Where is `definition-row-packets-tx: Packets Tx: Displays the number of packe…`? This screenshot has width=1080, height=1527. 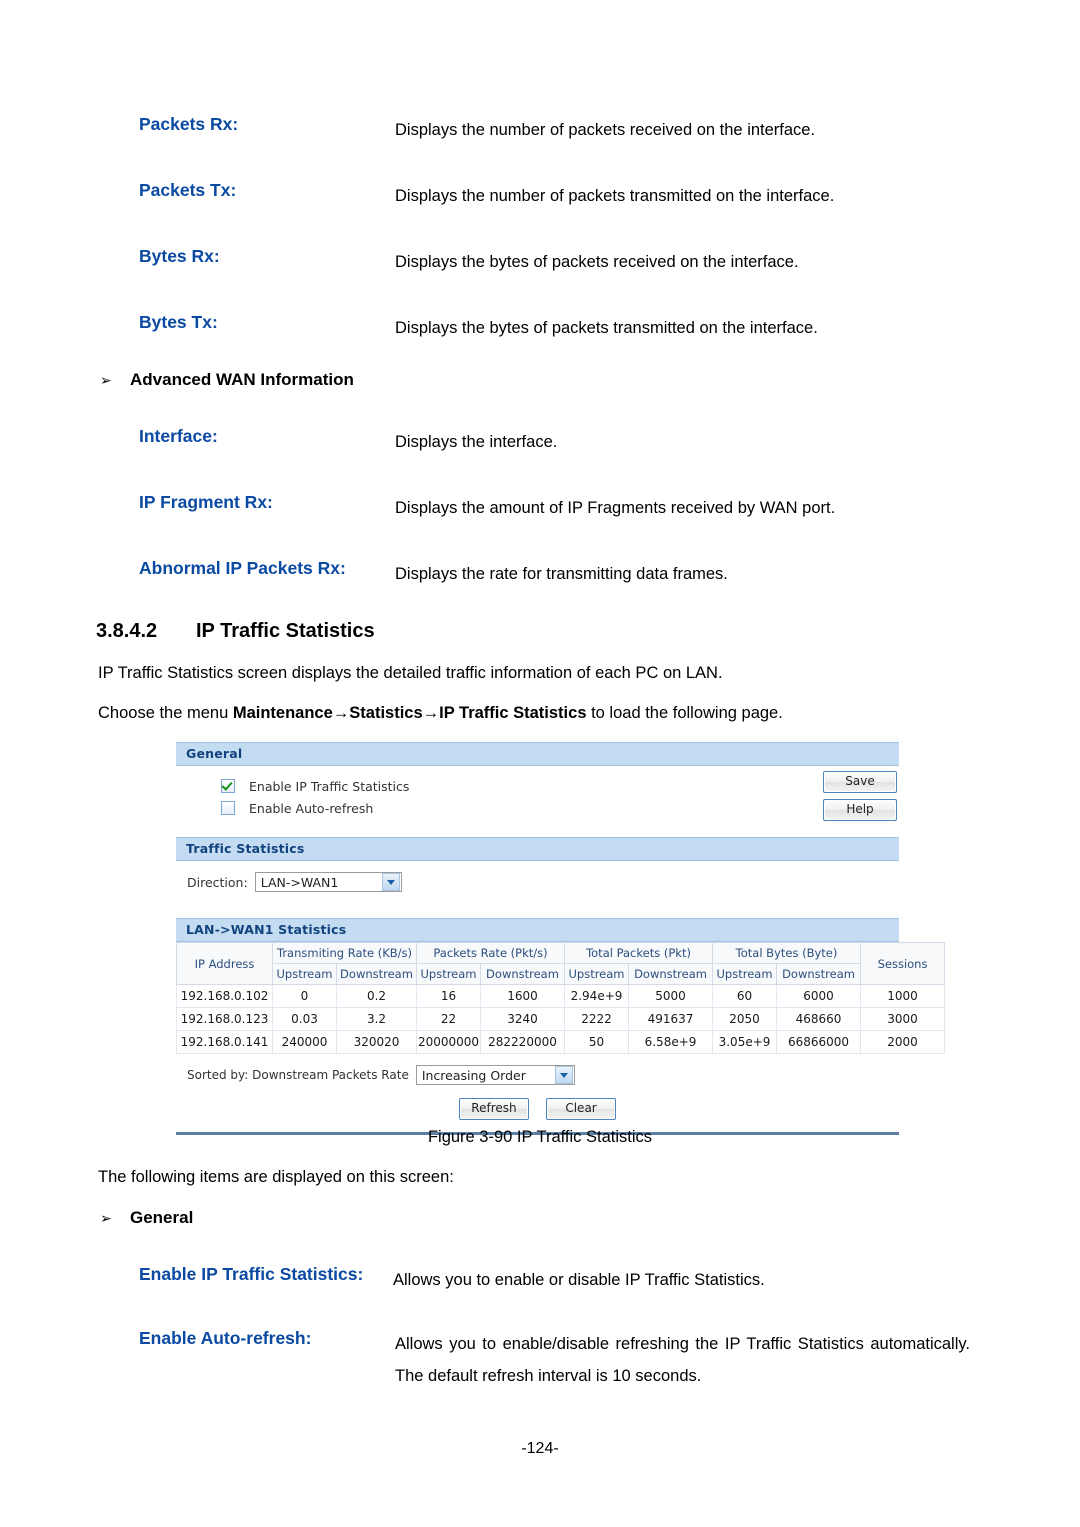
definition-row-packets-tx: Packets Tx: Displays the number of packe… is located at coordinates (579, 196).